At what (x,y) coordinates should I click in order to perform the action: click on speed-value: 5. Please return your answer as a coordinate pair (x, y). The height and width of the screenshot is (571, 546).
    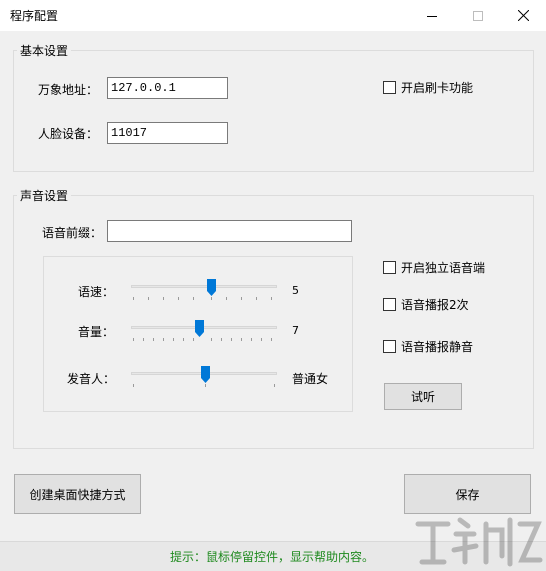
    Looking at the image, I should click on (295, 290).